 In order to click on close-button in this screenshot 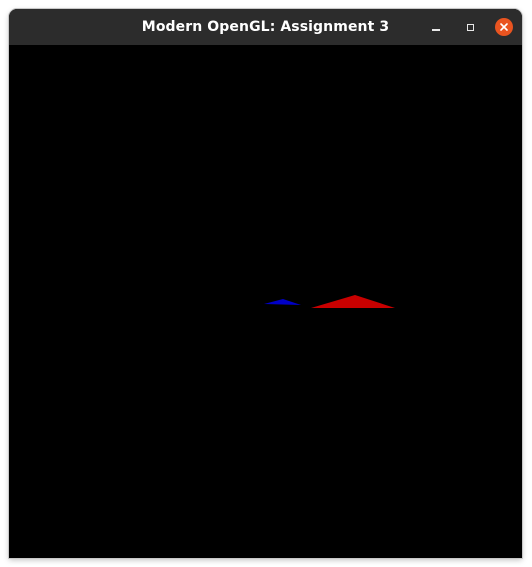, I will do `click(504, 27)`.